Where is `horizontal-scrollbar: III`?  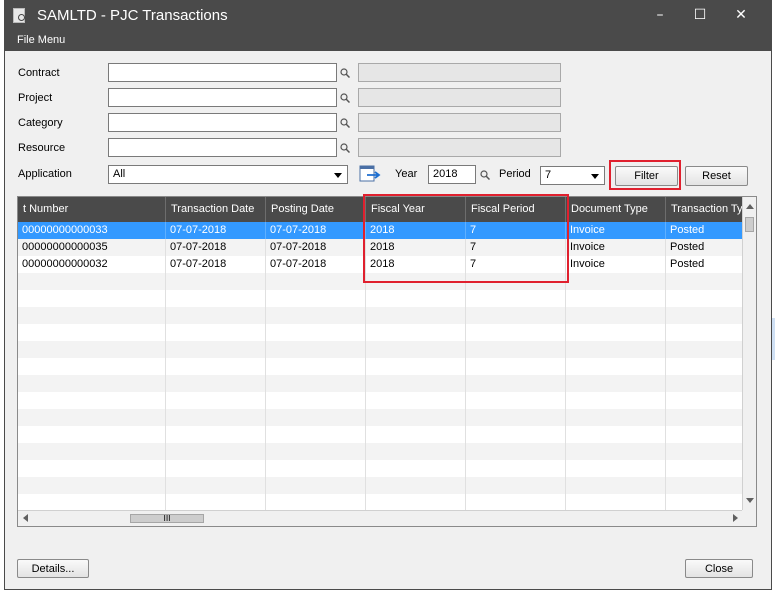 horizontal-scrollbar: III is located at coordinates (380, 518).